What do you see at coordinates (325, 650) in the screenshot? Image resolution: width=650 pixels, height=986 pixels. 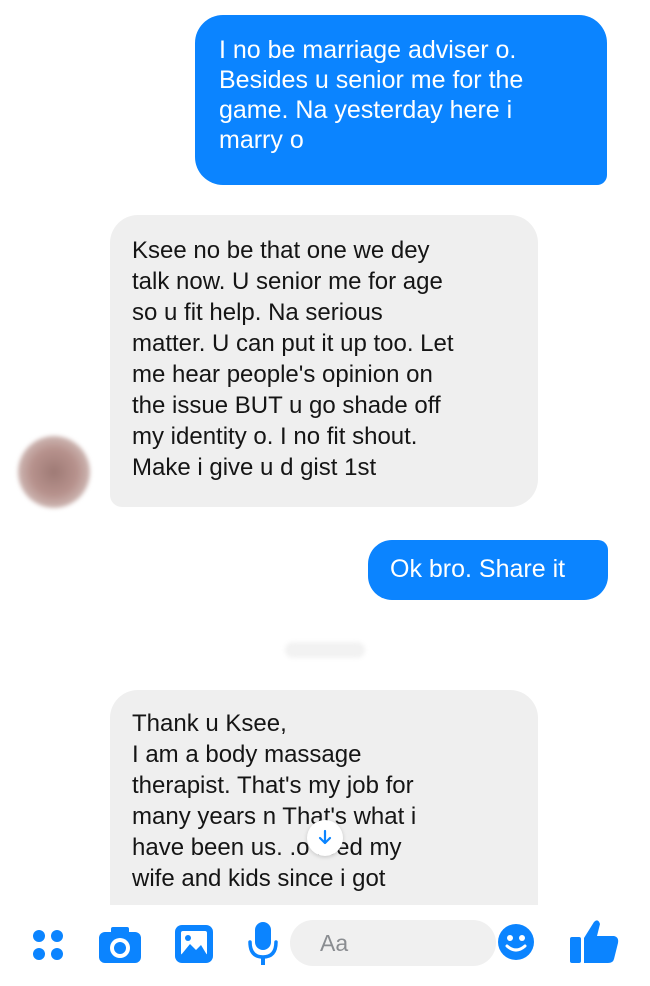 I see `timestamp-divider` at bounding box center [325, 650].